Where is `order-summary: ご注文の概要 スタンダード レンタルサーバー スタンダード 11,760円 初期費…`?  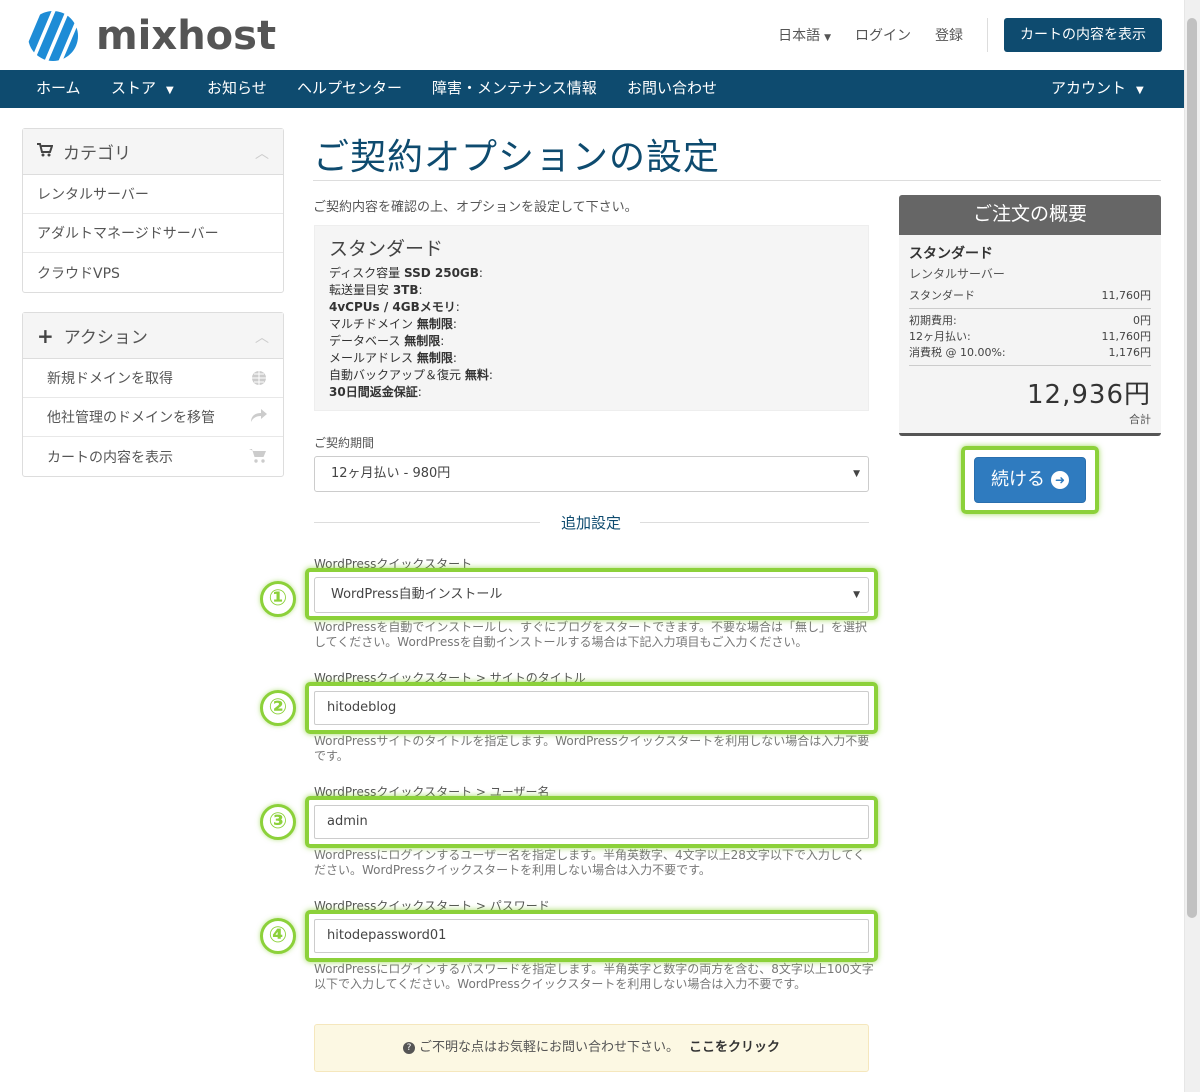
order-summary: ご注文の概要 スタンダード レンタルサーバー スタンダード 11,760円 初期費… is located at coordinates (1030, 315).